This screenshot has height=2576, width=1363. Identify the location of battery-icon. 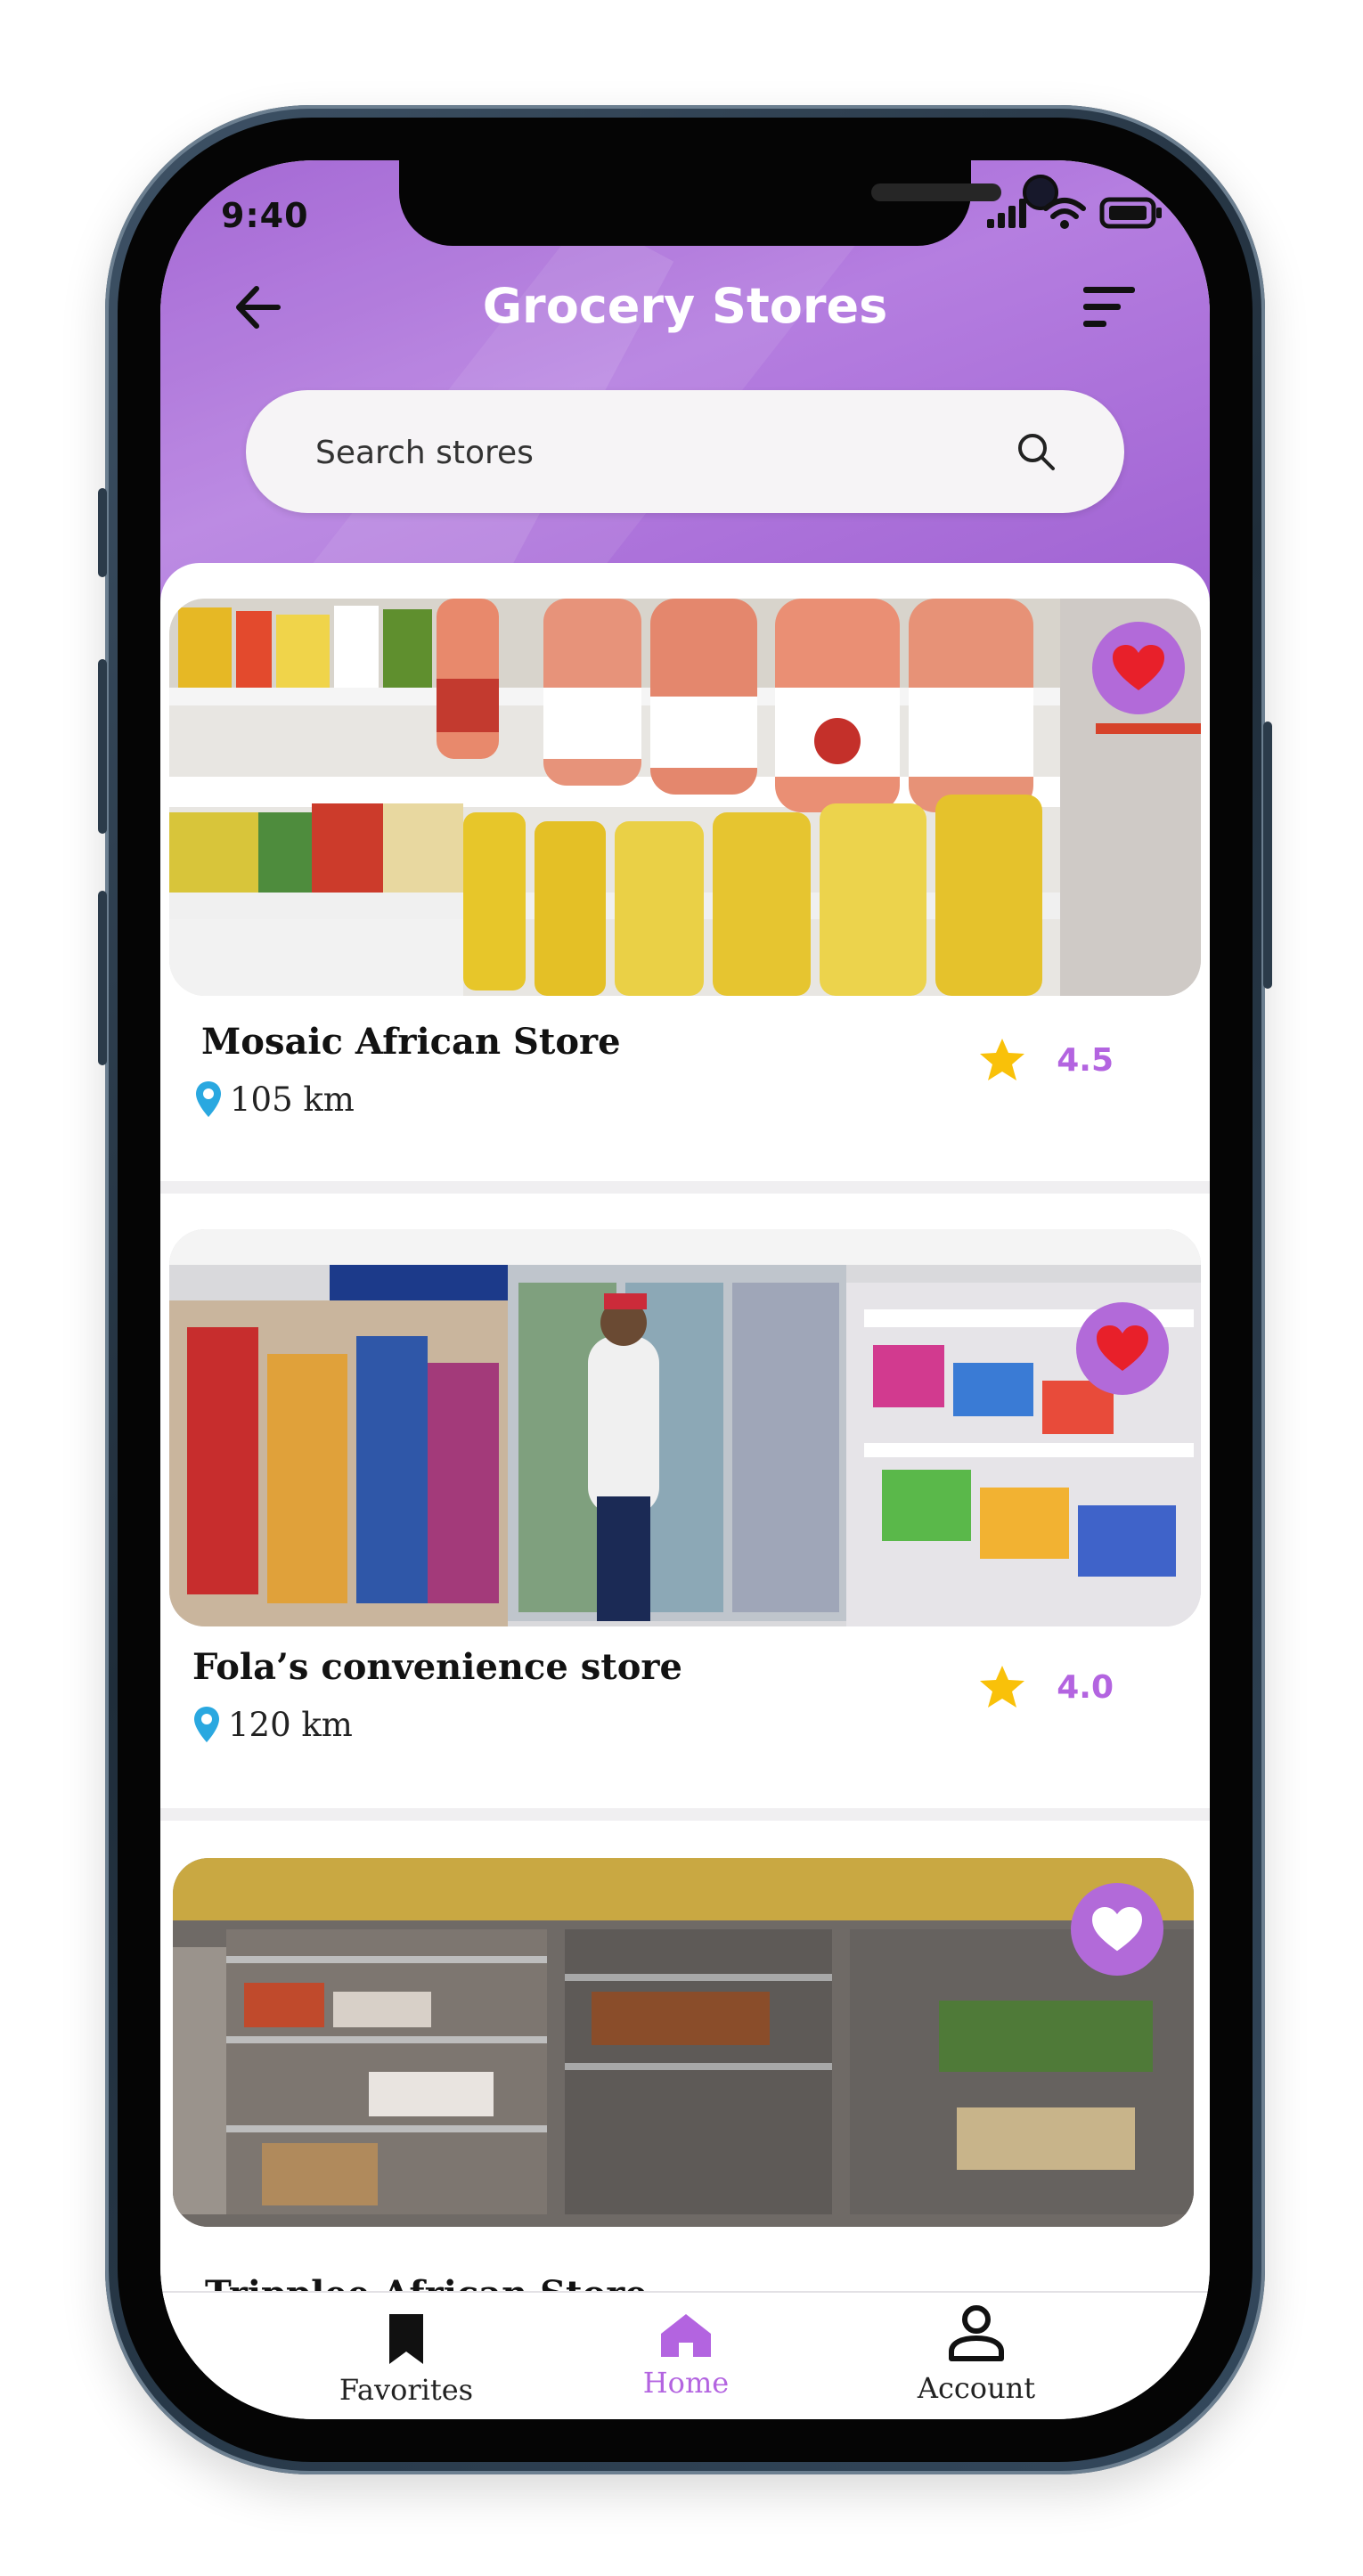
(1130, 213).